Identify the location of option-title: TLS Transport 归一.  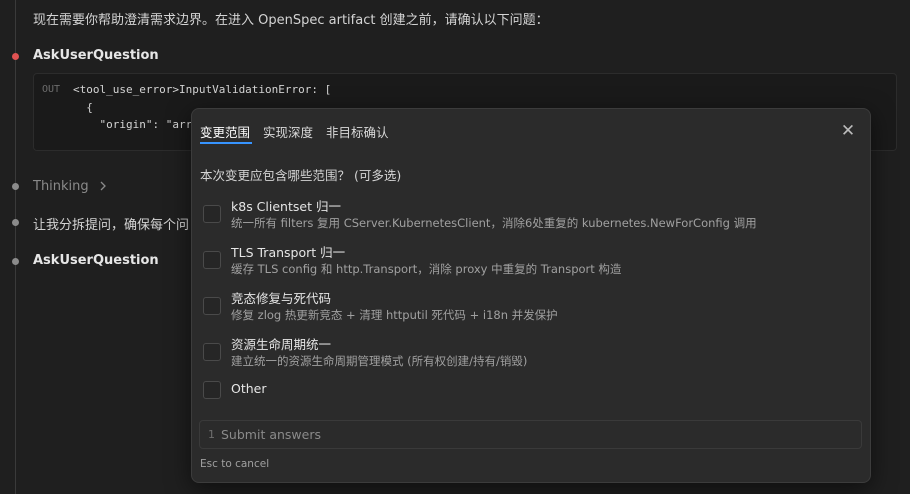
(288, 252).